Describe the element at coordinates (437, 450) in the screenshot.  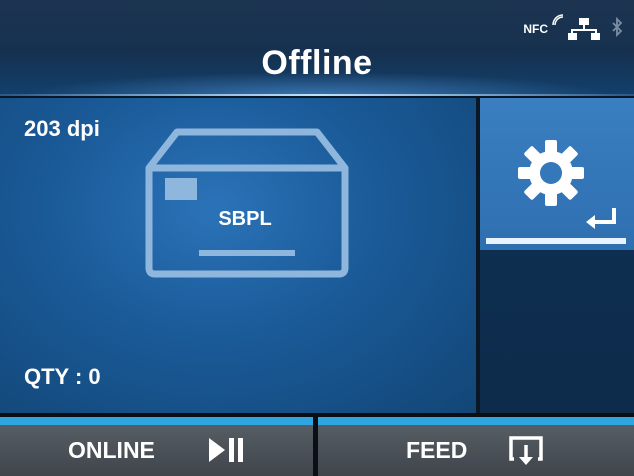
I see `feed-label: FEED` at that location.